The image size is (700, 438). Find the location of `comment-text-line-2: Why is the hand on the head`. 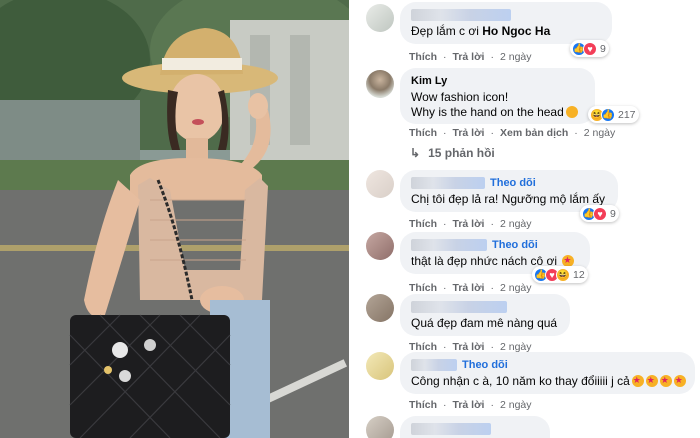

comment-text-line-2: Why is the hand on the head is located at coordinates (497, 112).